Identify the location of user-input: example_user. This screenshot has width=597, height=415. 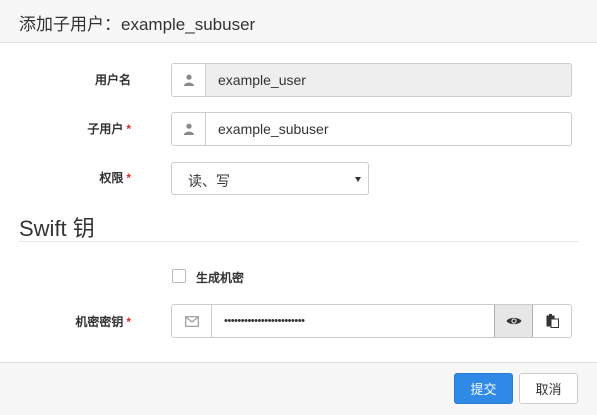
(388, 80).